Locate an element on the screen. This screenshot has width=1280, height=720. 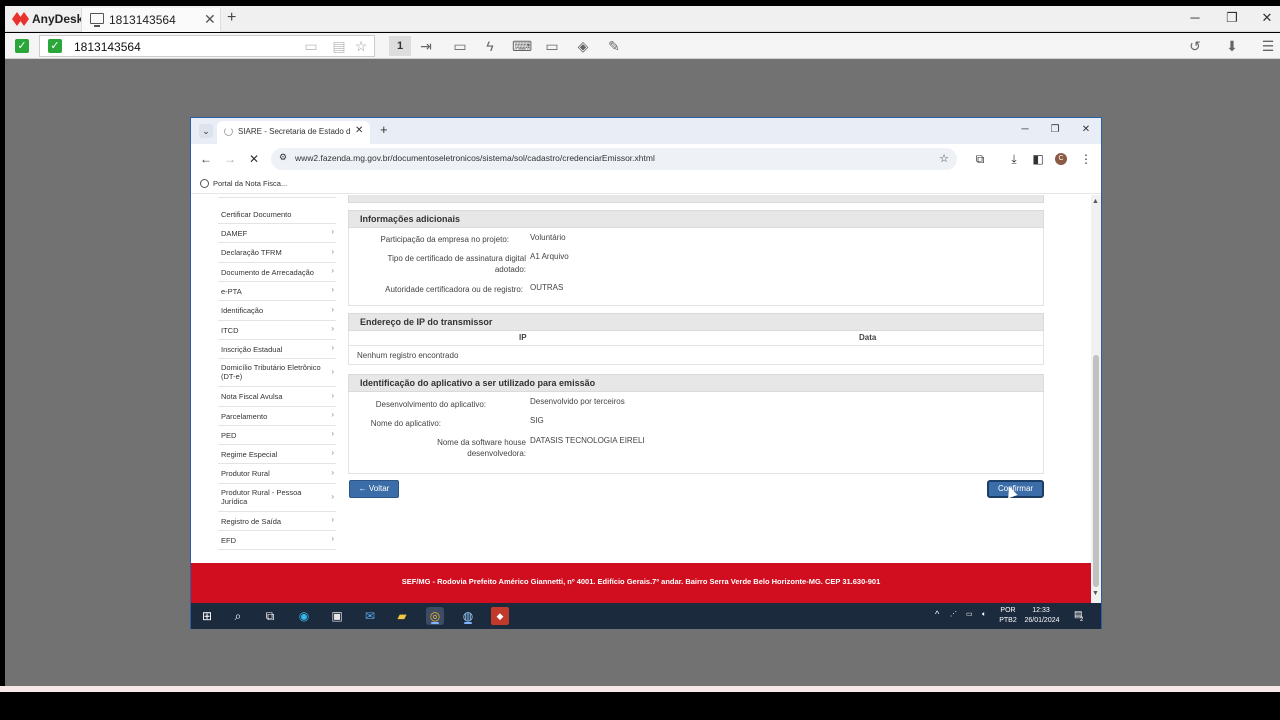
task-view-icon: ⧉ is located at coordinates (270, 616).